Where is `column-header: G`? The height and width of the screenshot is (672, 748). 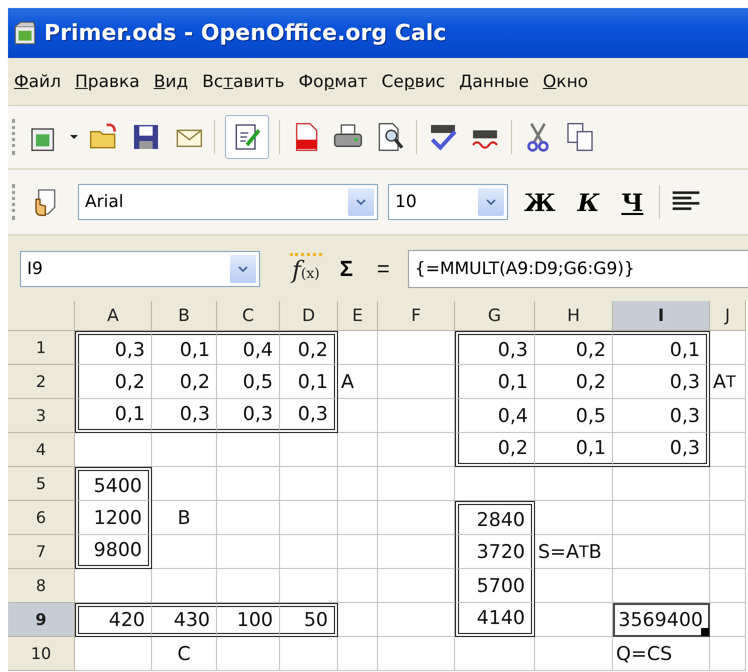
column-header: G is located at coordinates (495, 316).